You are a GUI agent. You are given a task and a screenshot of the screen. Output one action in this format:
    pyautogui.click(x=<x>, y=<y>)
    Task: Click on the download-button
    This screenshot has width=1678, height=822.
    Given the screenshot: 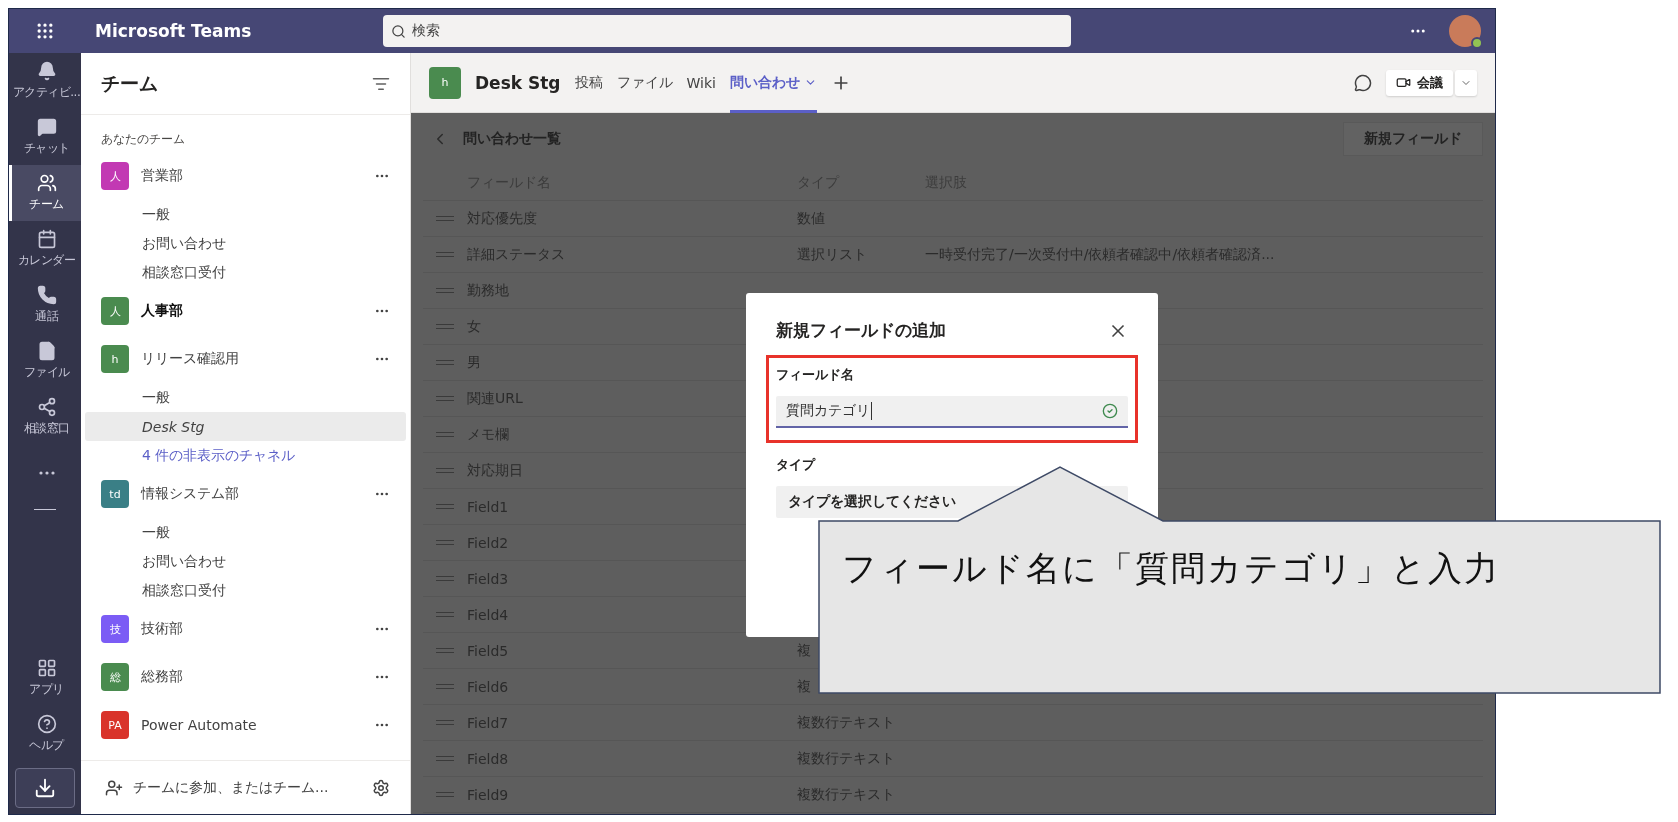 What is the action you would take?
    pyautogui.click(x=45, y=788)
    